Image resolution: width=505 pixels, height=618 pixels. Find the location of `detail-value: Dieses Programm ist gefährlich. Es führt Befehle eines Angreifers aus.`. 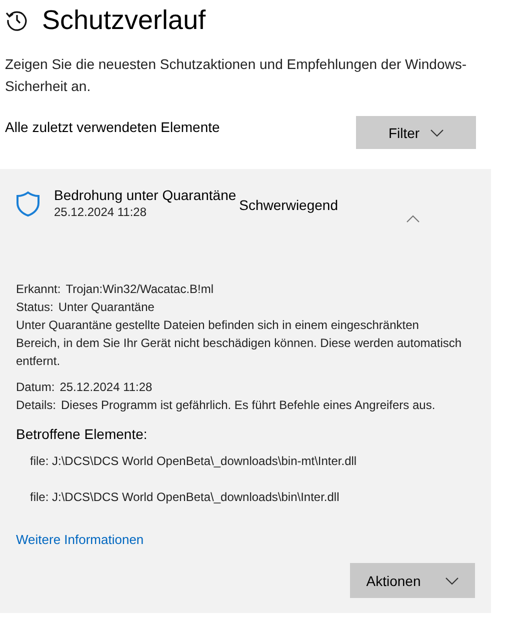

detail-value: Dieses Programm ist gefährlich. Es führt Befehle eines Angreifers aus. is located at coordinates (248, 405).